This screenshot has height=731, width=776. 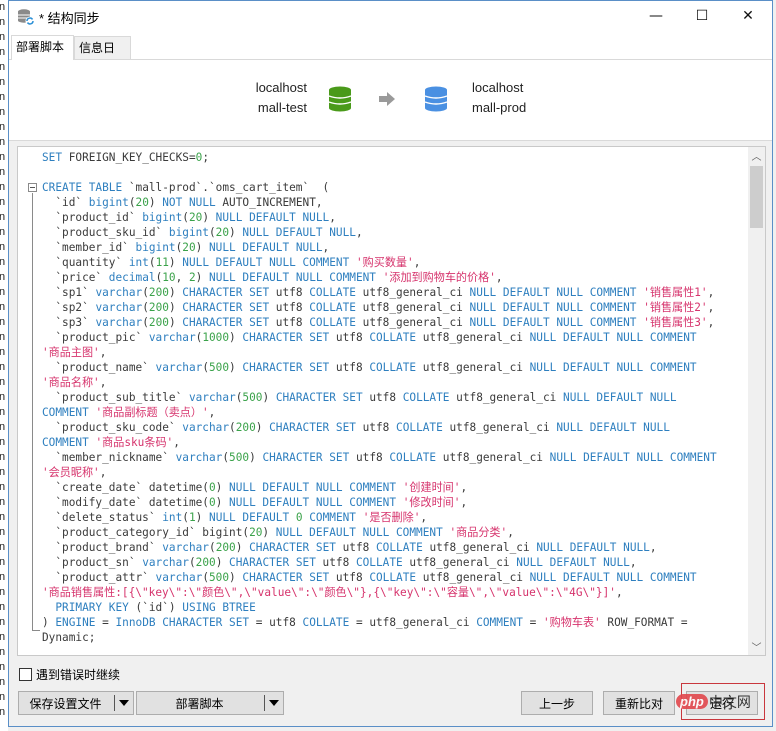 What do you see at coordinates (138, 262) in the screenshot?
I see `sql-keyword: int` at bounding box center [138, 262].